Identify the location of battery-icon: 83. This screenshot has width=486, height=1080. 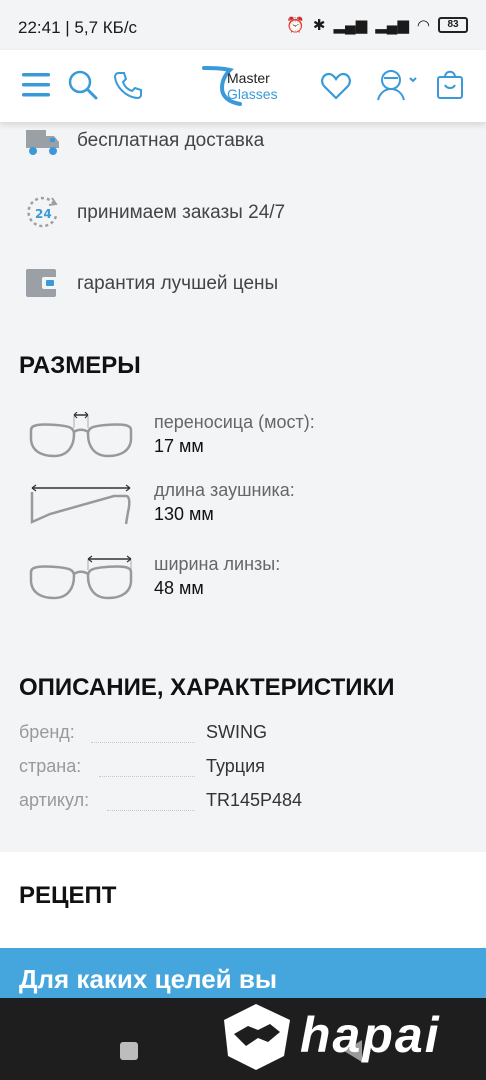
(453, 25).